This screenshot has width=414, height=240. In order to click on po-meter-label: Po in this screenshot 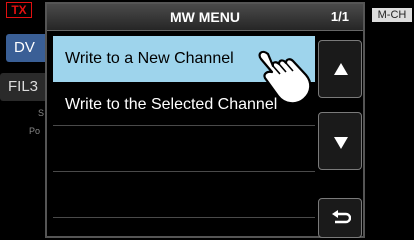, I will do `click(35, 131)`.